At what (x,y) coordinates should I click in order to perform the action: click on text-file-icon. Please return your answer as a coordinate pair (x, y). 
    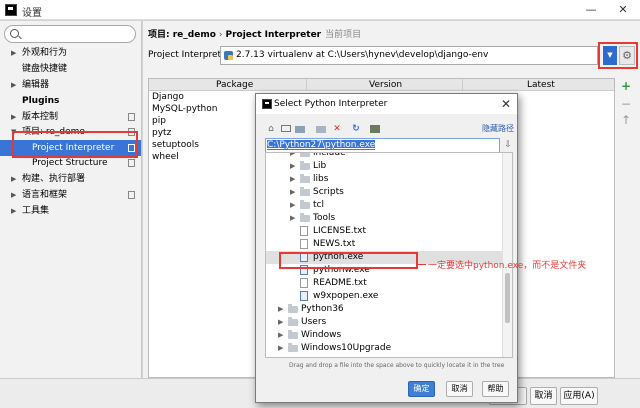
    Looking at the image, I should click on (304, 283).